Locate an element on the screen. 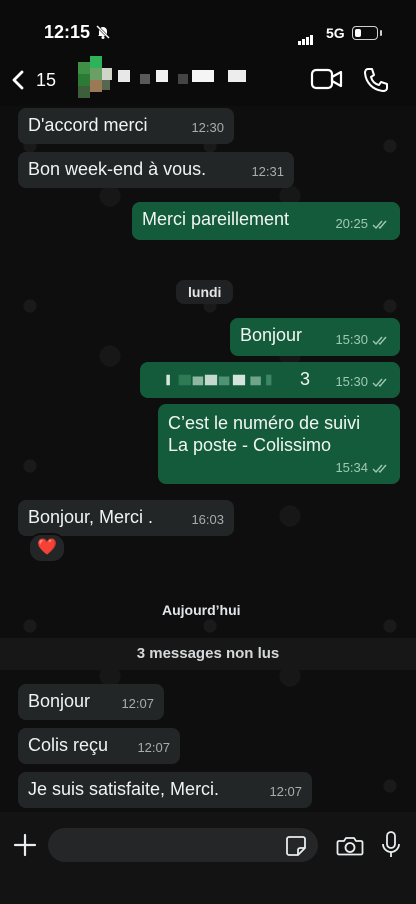 The width and height of the screenshot is (416, 904). contact-name is located at coordinates (193, 76).